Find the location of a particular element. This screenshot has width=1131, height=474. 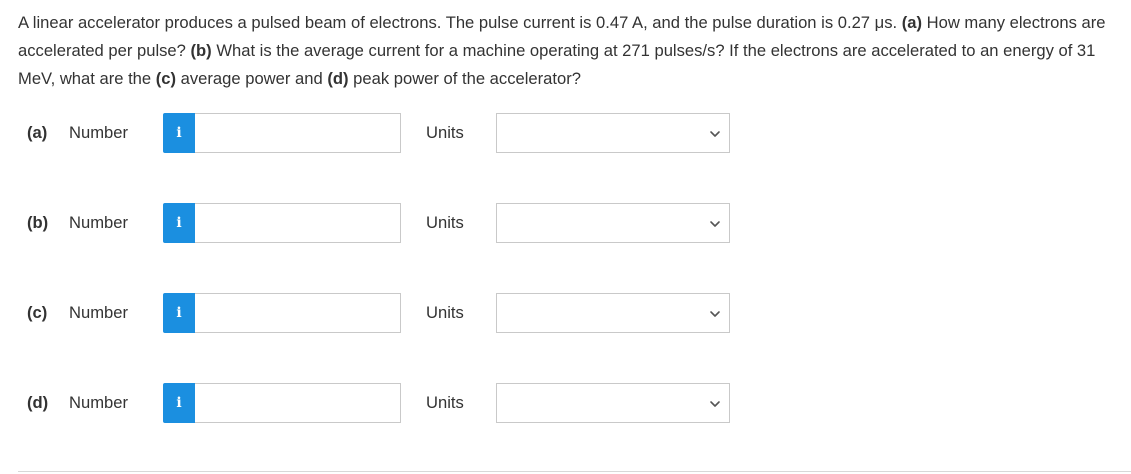

number-input-d is located at coordinates (298, 403).